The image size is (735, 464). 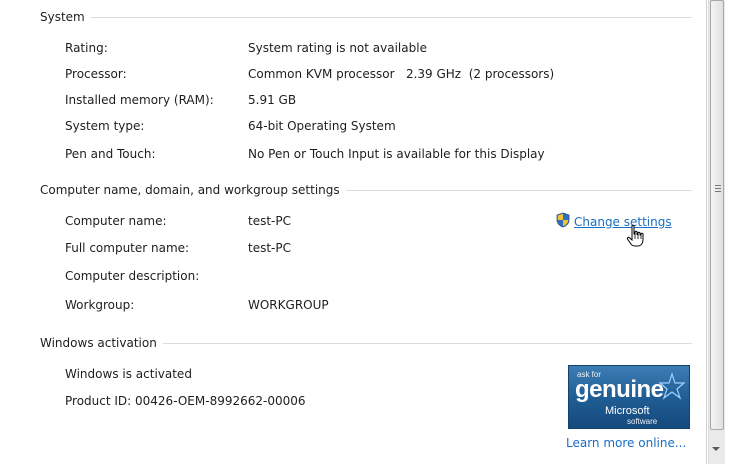 What do you see at coordinates (62, 17) in the screenshot?
I see `system-group-title: System` at bounding box center [62, 17].